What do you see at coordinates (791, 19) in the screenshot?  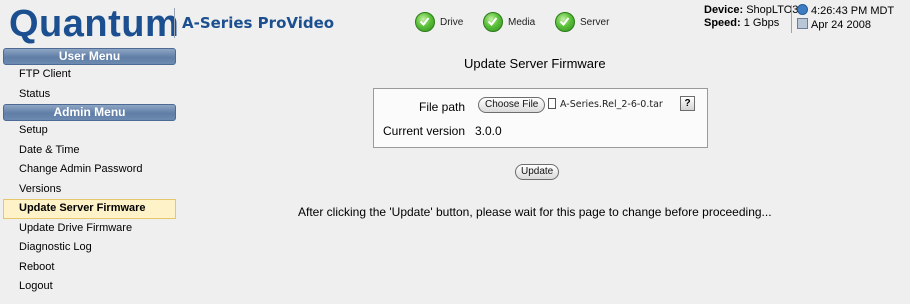 I see `device-divider` at bounding box center [791, 19].